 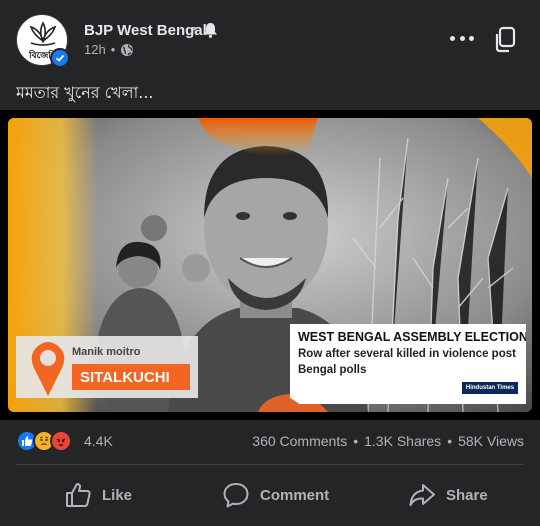 I want to click on lotus-logo-icon, so click(x=43, y=33).